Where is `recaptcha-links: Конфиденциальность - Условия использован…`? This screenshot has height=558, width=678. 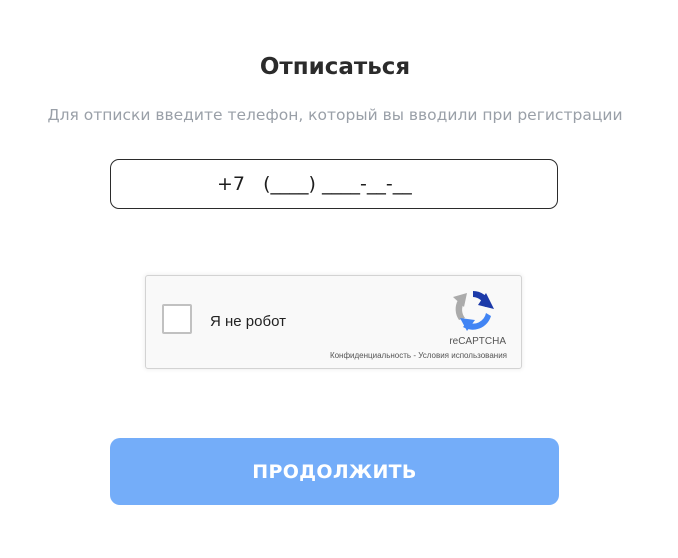 recaptcha-links: Конфиденциальность - Условия использован… is located at coordinates (418, 355).